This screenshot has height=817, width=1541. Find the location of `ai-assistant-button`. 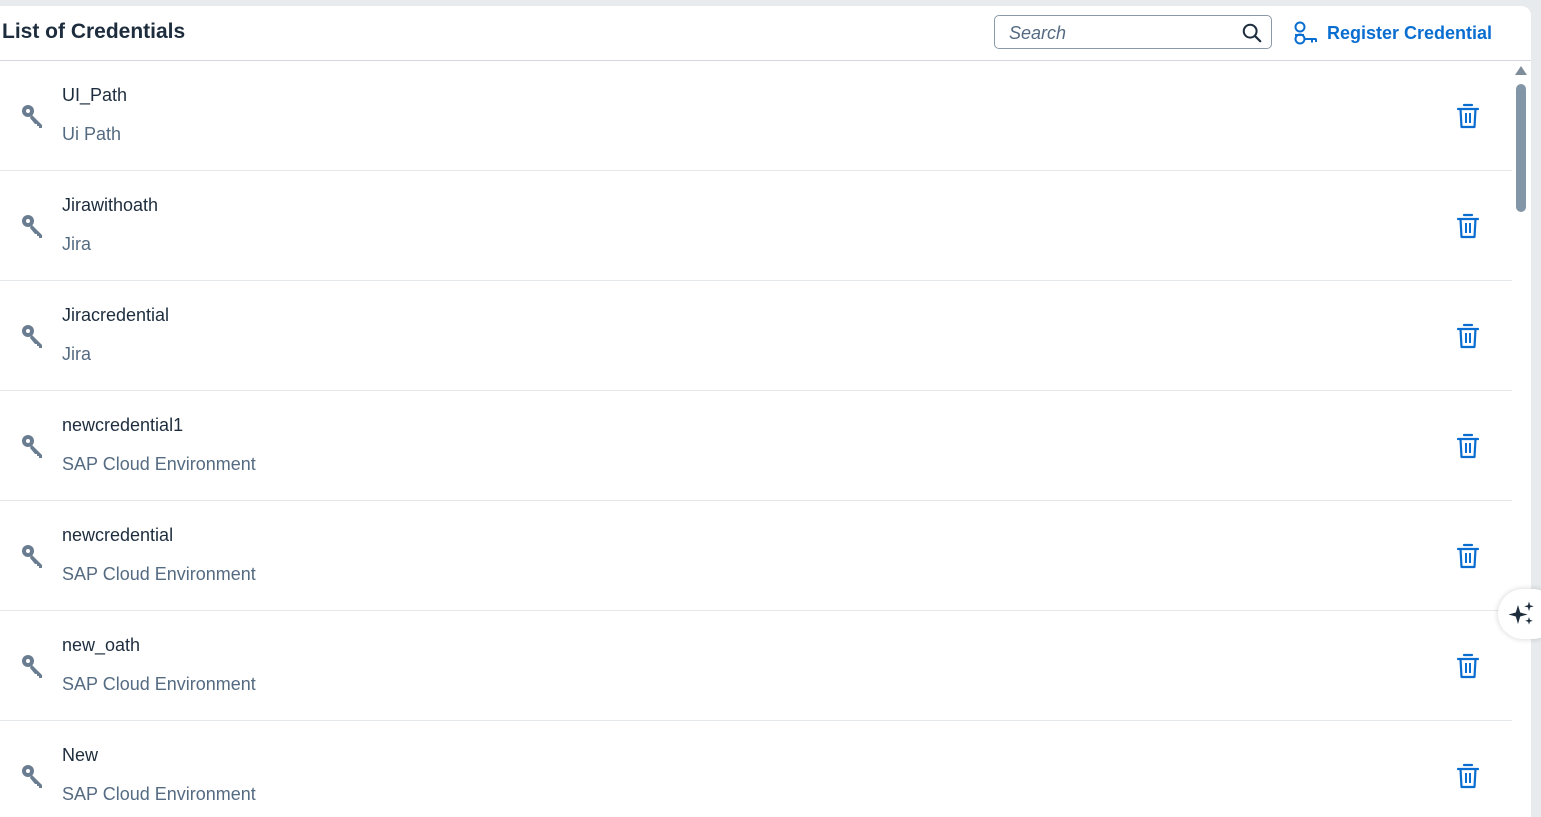

ai-assistant-button is located at coordinates (1519, 614).